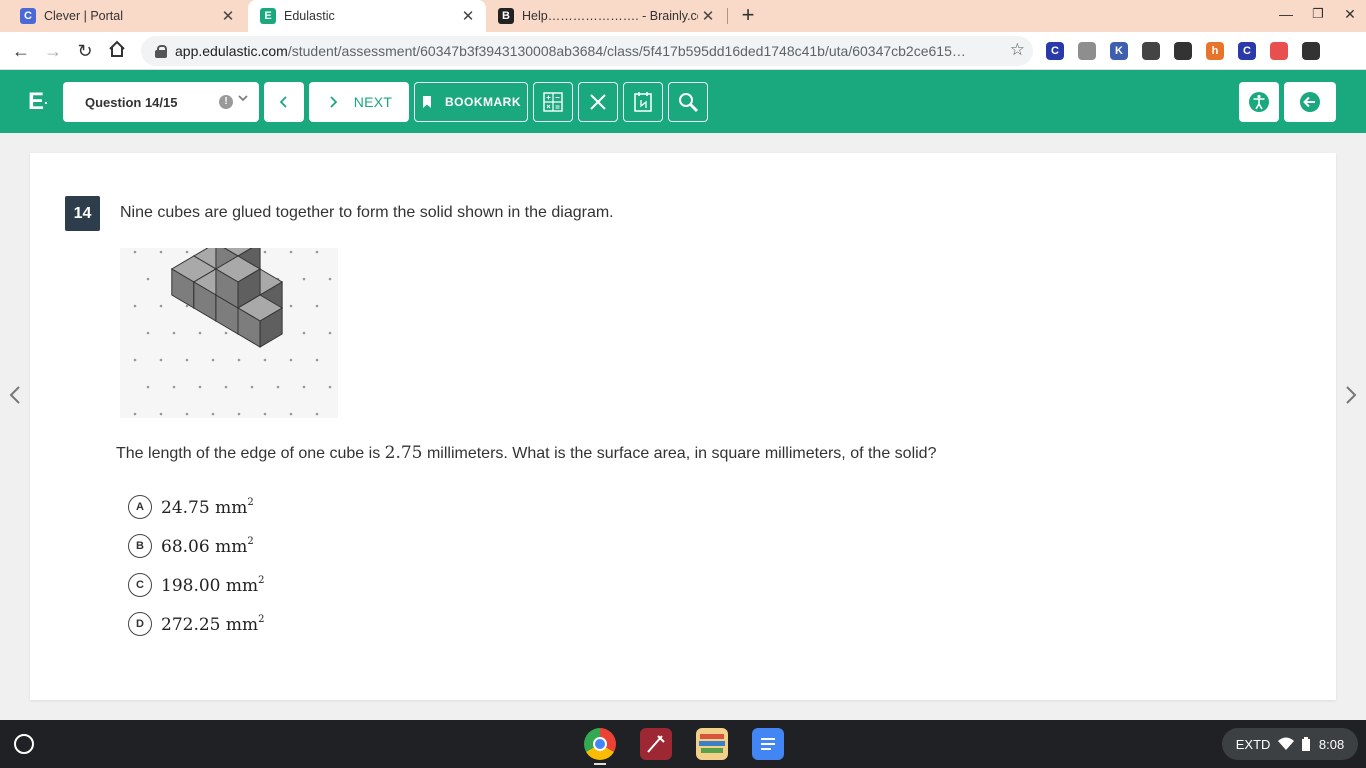  Describe the element at coordinates (600, 764) in the screenshot. I see `active-app-indicator` at that location.